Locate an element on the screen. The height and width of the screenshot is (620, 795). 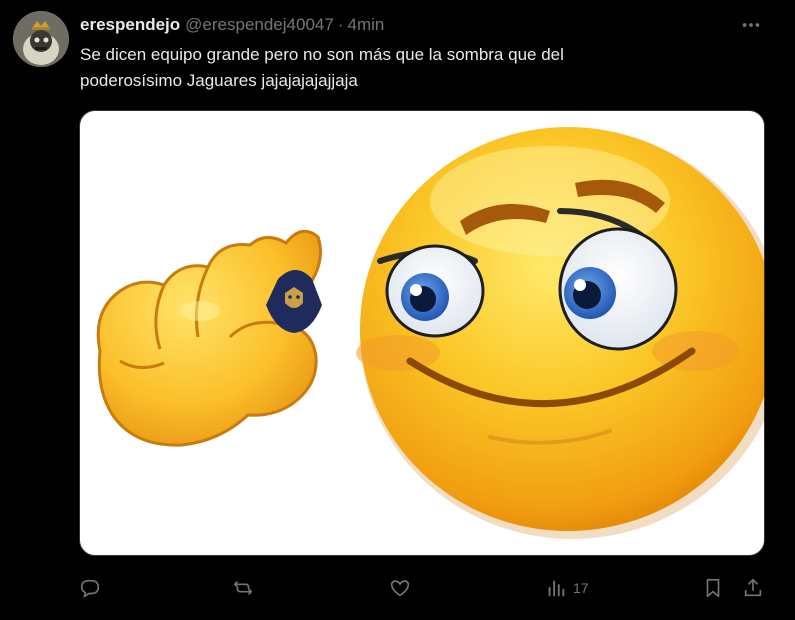
bookmark-button is located at coordinates (713, 588).